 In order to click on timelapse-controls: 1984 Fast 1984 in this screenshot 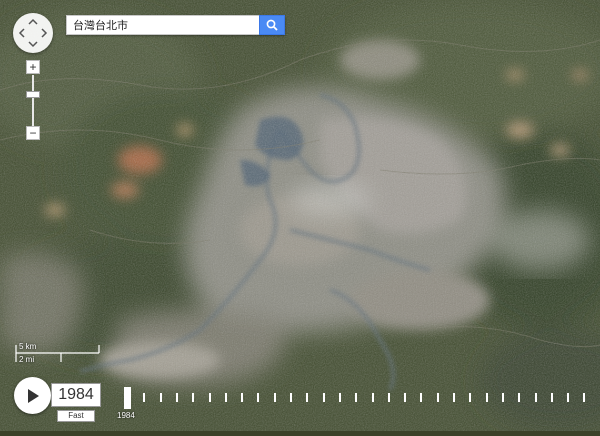, I will do `click(300, 400)`.